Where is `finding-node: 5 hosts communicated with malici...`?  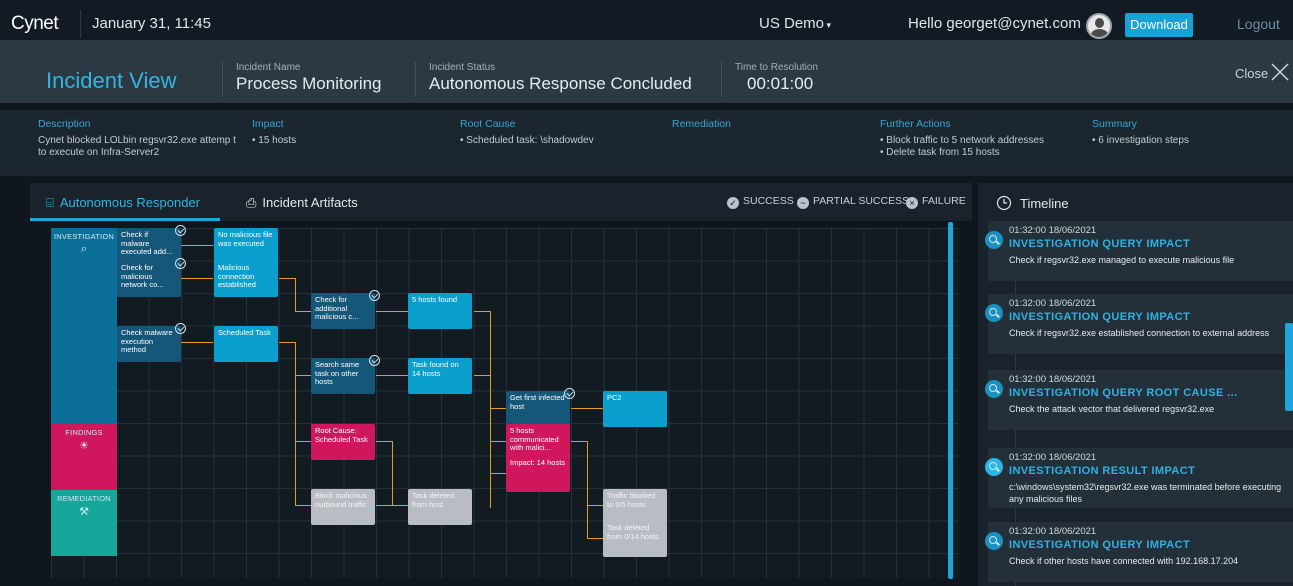 finding-node: 5 hosts communicated with malici... is located at coordinates (538, 442).